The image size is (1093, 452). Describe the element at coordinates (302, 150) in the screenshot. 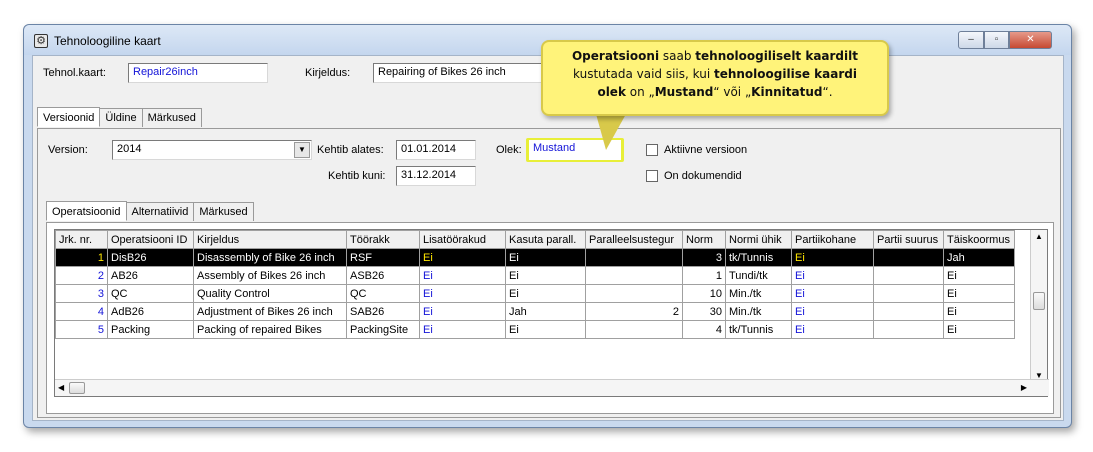

I see `version-dropdown-icon: ▼` at that location.